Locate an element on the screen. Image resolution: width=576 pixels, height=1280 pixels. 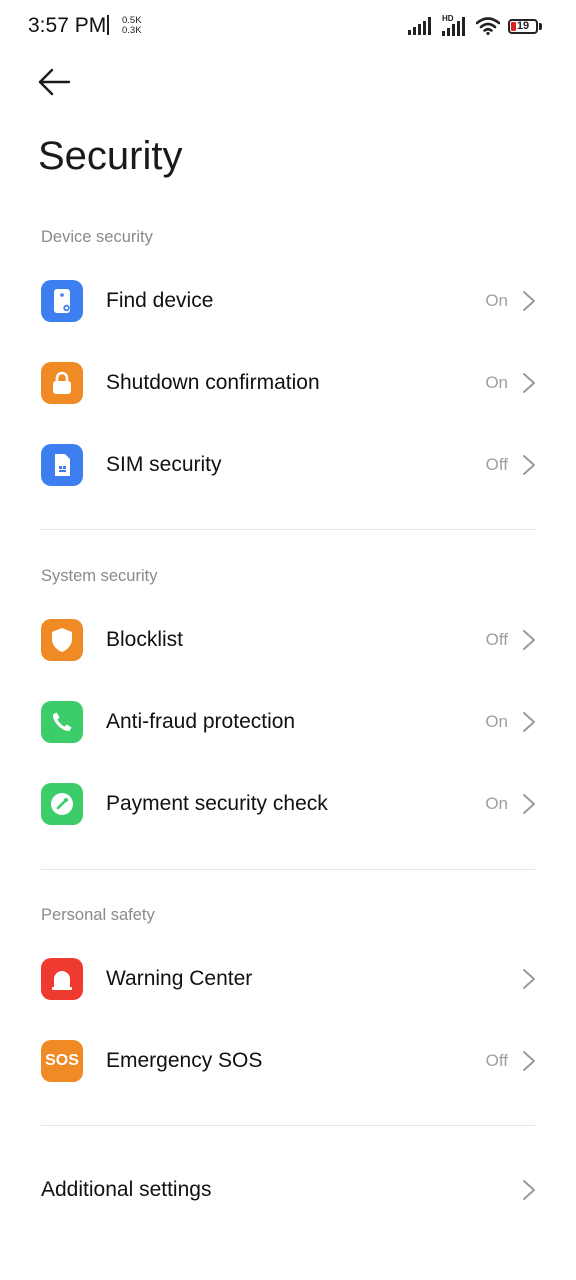
hd-signal-icon: HD is located at coordinates (455, 25).